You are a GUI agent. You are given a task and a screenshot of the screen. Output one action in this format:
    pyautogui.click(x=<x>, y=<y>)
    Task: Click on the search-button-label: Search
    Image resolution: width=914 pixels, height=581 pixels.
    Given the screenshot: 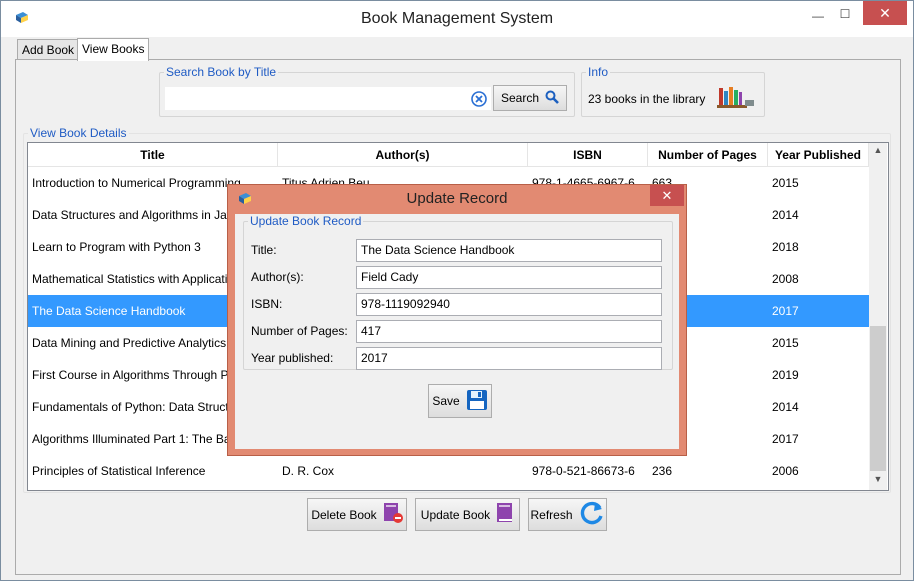 What is the action you would take?
    pyautogui.click(x=520, y=98)
    